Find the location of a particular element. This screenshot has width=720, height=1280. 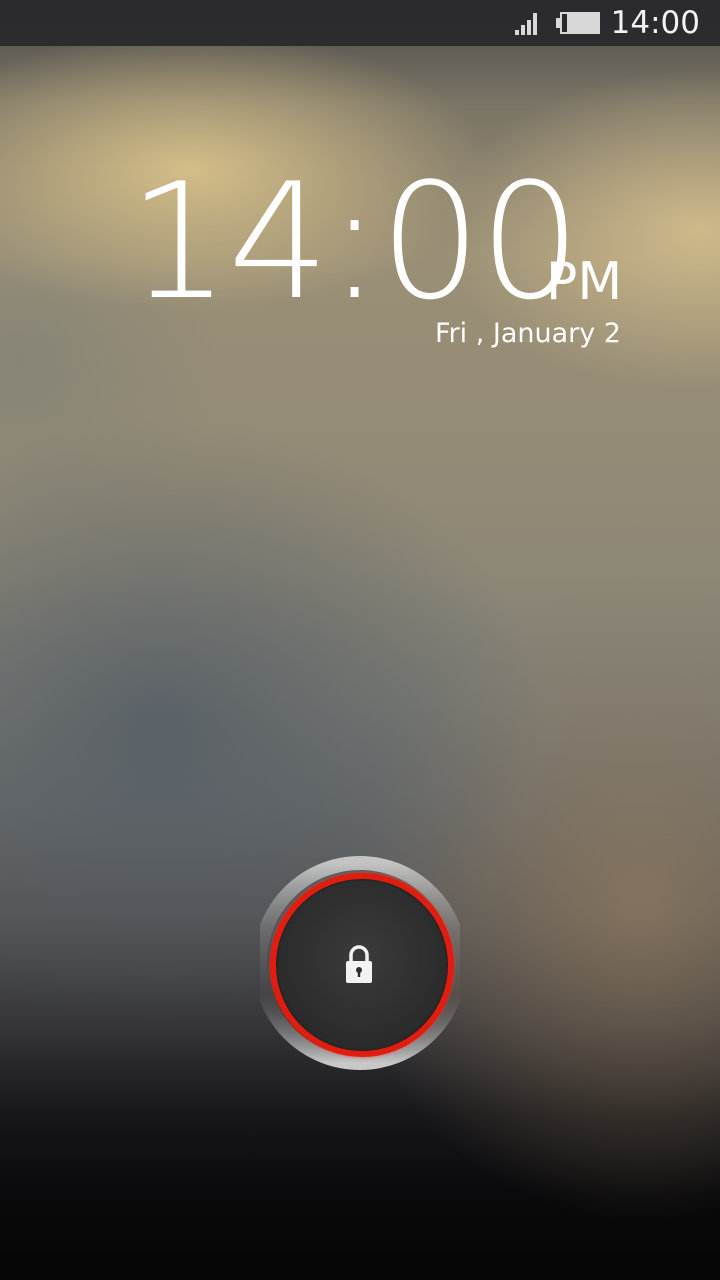

clock-ampm-indicator: PM is located at coordinates (584, 282).